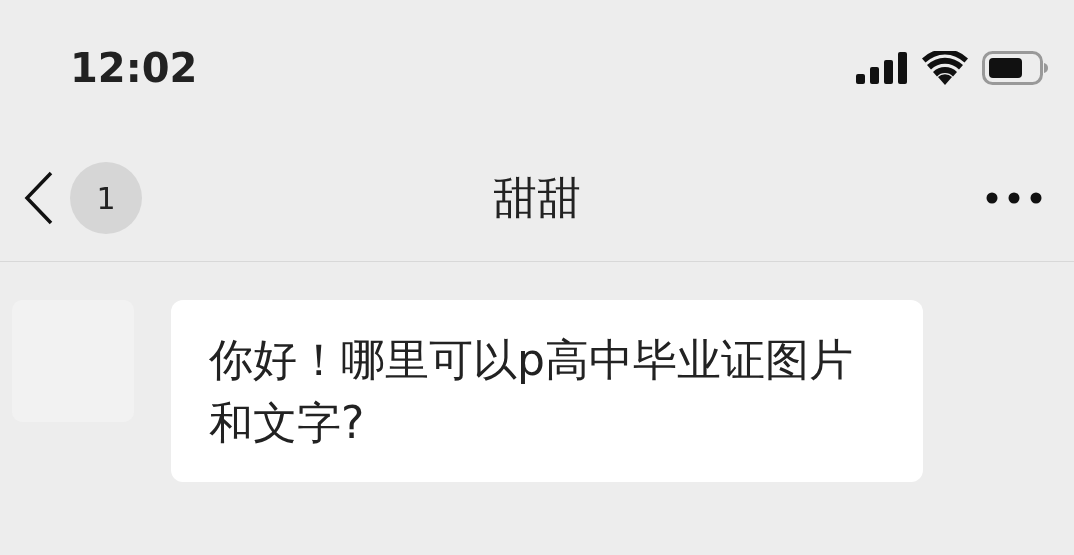  Describe the element at coordinates (882, 67) in the screenshot. I see `signal-icon` at that location.